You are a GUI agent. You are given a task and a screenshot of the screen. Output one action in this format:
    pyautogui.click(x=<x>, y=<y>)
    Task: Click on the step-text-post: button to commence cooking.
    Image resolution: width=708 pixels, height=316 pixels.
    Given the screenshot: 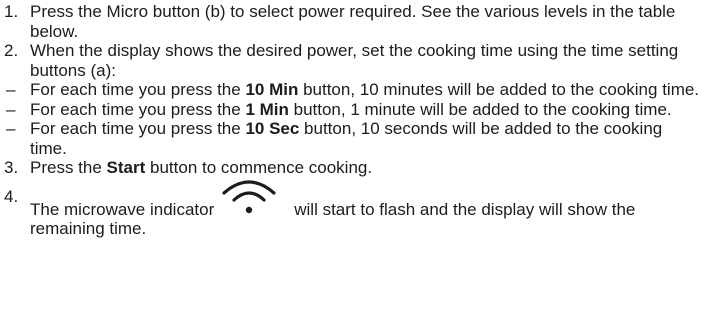 What is the action you would take?
    pyautogui.click(x=259, y=167)
    